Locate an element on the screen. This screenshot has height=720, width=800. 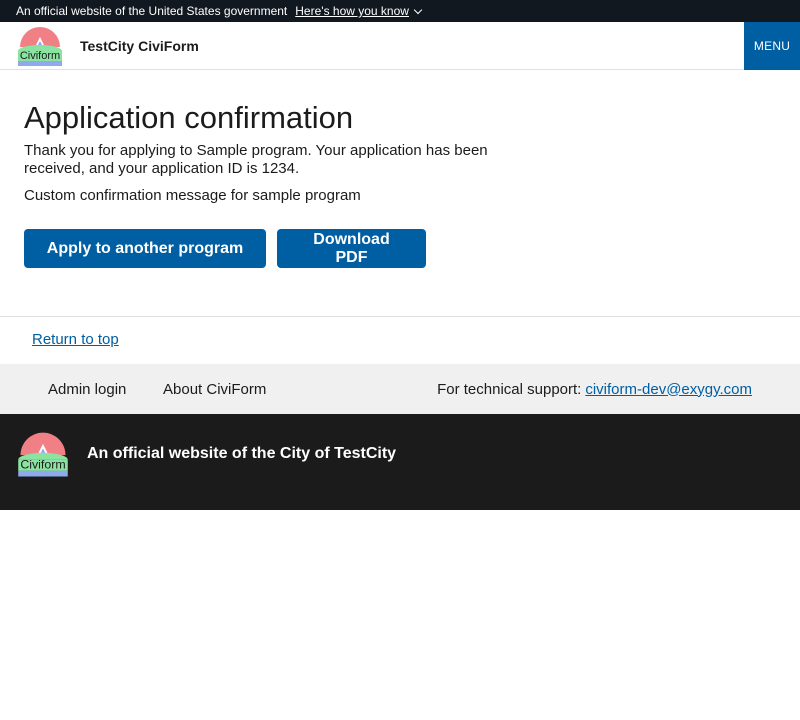
return-to-top-link: Return to top is located at coordinates (75, 339).